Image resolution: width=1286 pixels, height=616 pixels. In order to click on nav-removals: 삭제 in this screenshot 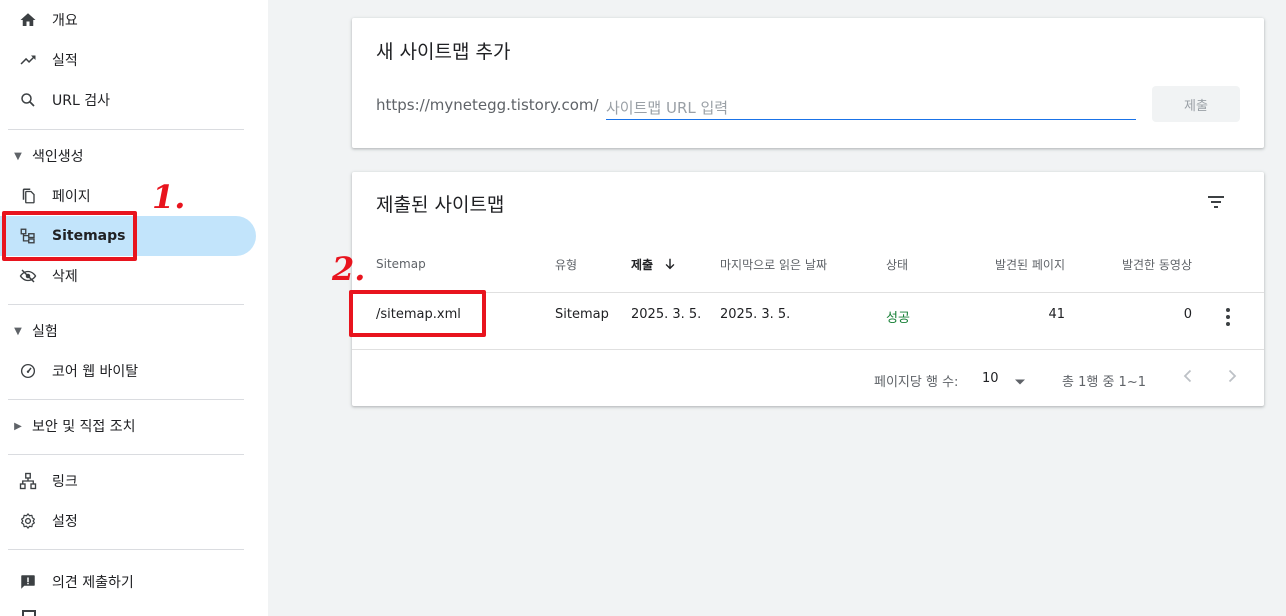, I will do `click(128, 276)`.